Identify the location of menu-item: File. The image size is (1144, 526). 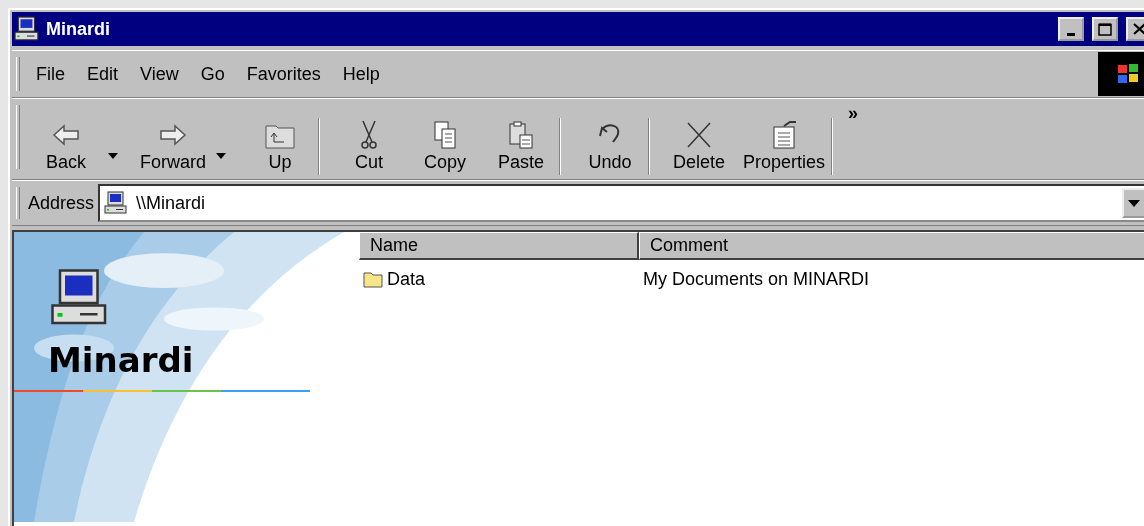
(50, 74).